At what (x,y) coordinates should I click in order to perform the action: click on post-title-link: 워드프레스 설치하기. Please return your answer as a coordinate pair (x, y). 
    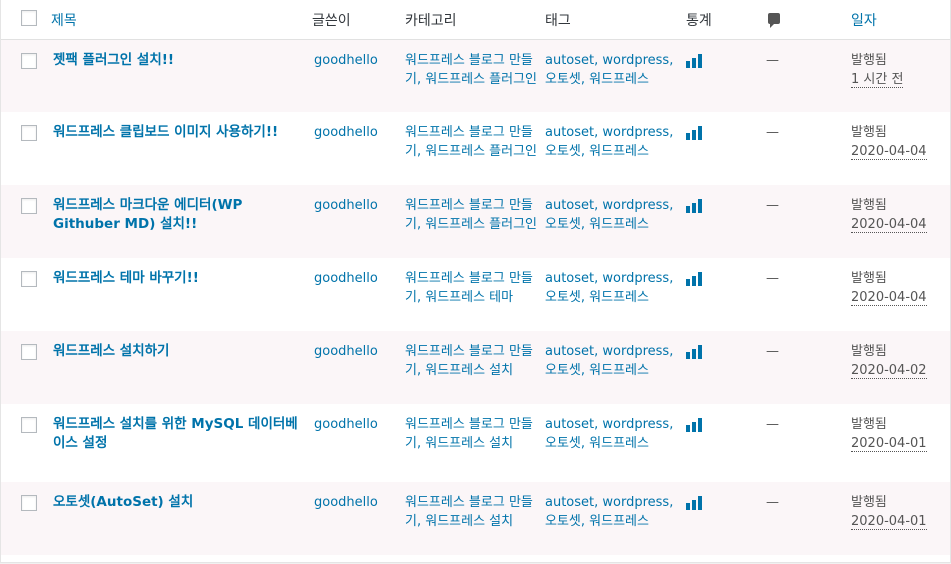
    Looking at the image, I should click on (176, 351).